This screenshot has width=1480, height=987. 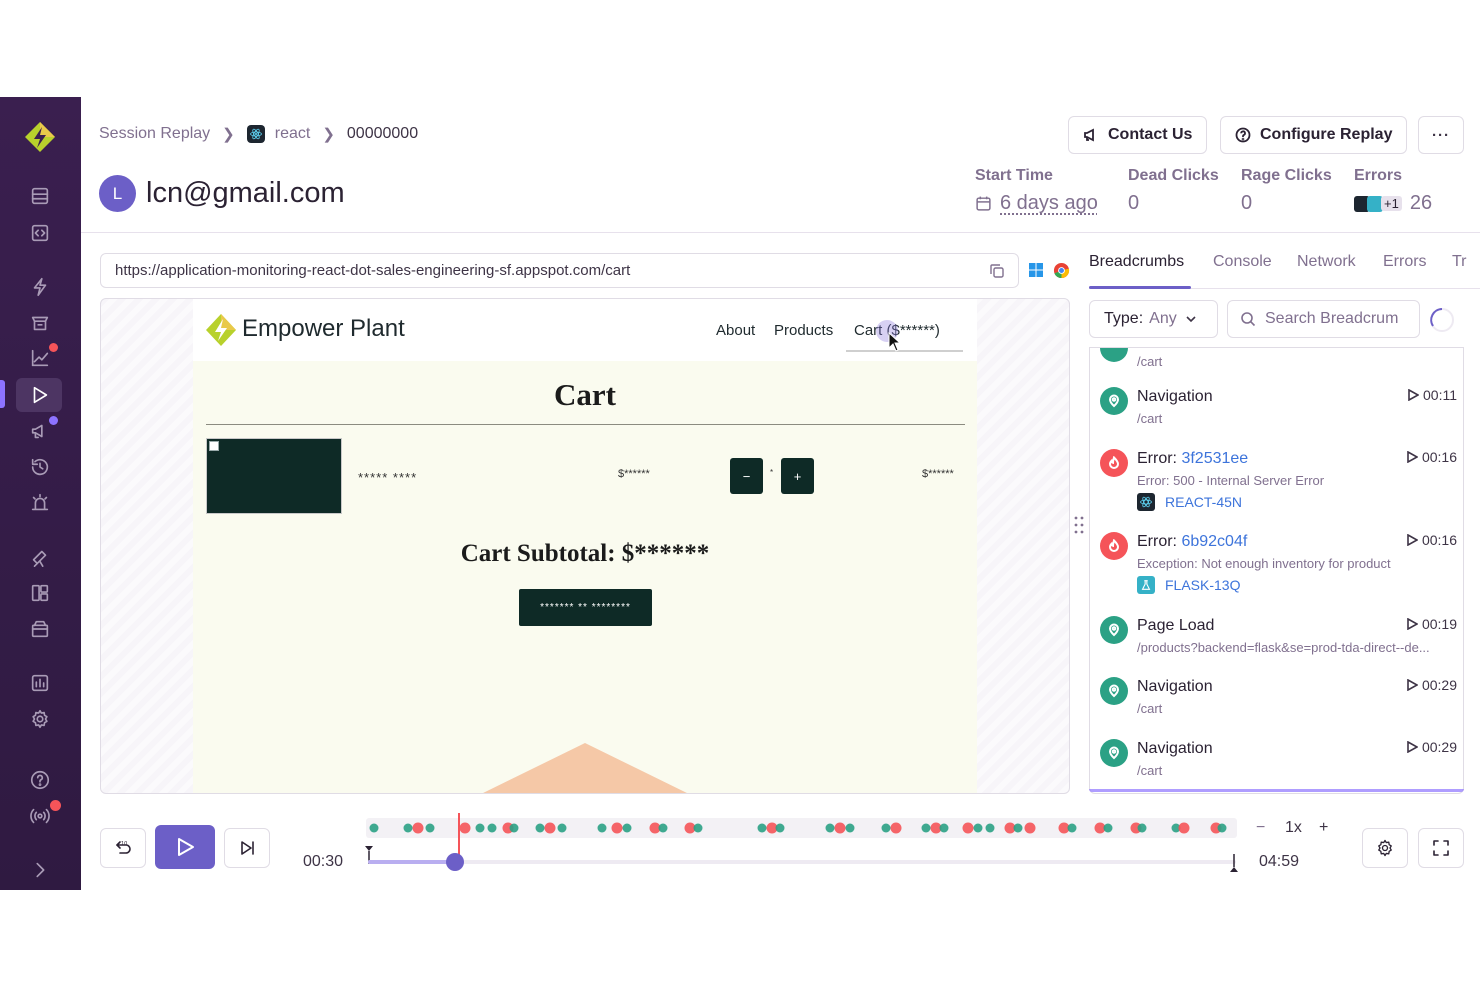 I want to click on breadcrumb-search-input: Search Breadcrum, so click(x=1323, y=319).